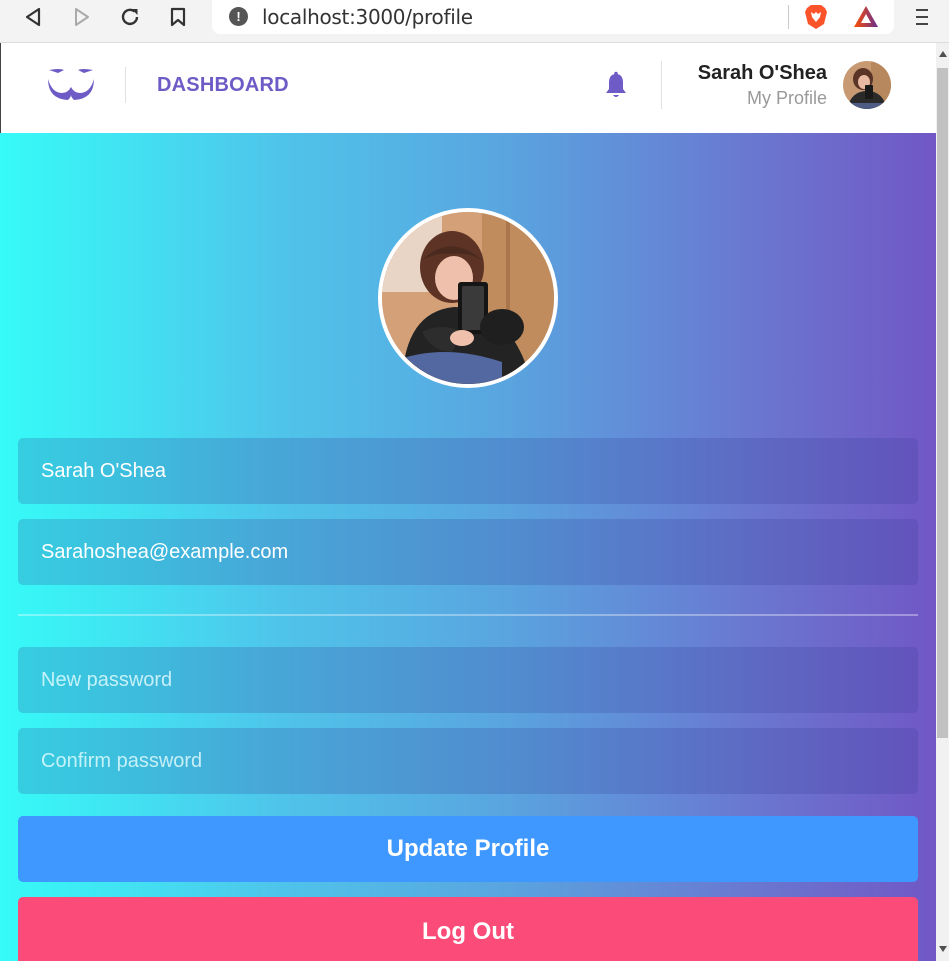 Image resolution: width=949 pixels, height=961 pixels. I want to click on email-field-value: Sarahoshea@example.com, so click(164, 552).